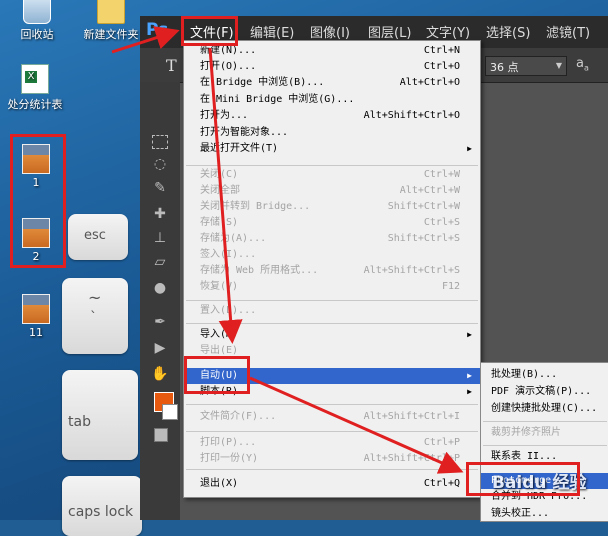  What do you see at coordinates (450, 286) in the screenshot?
I see `menu-item-shortcut: F12` at bounding box center [450, 286].